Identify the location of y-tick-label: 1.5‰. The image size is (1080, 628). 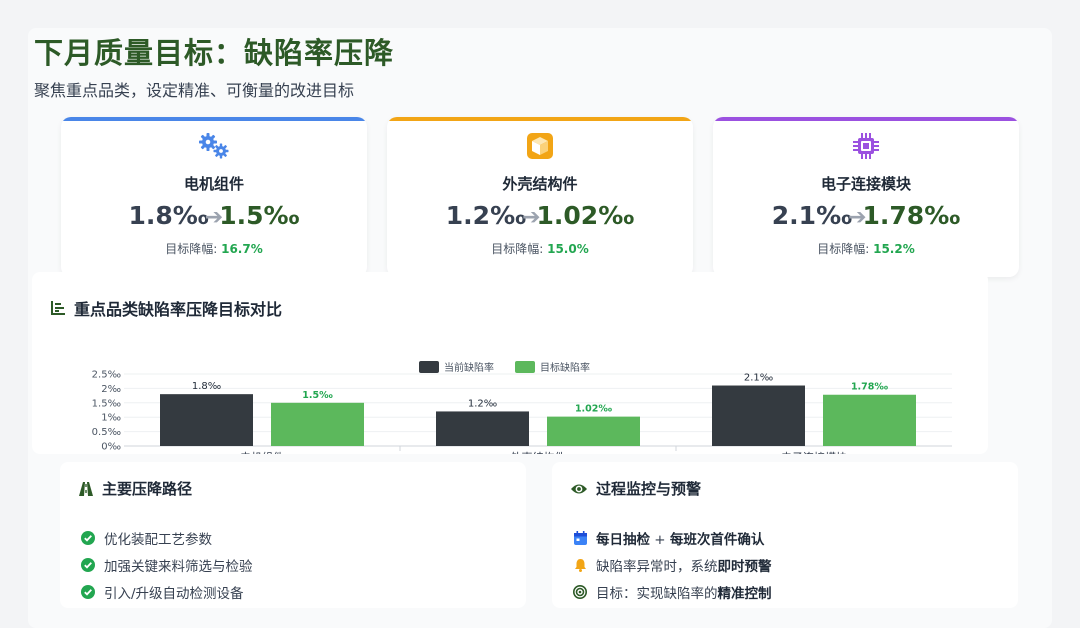
(106, 403).